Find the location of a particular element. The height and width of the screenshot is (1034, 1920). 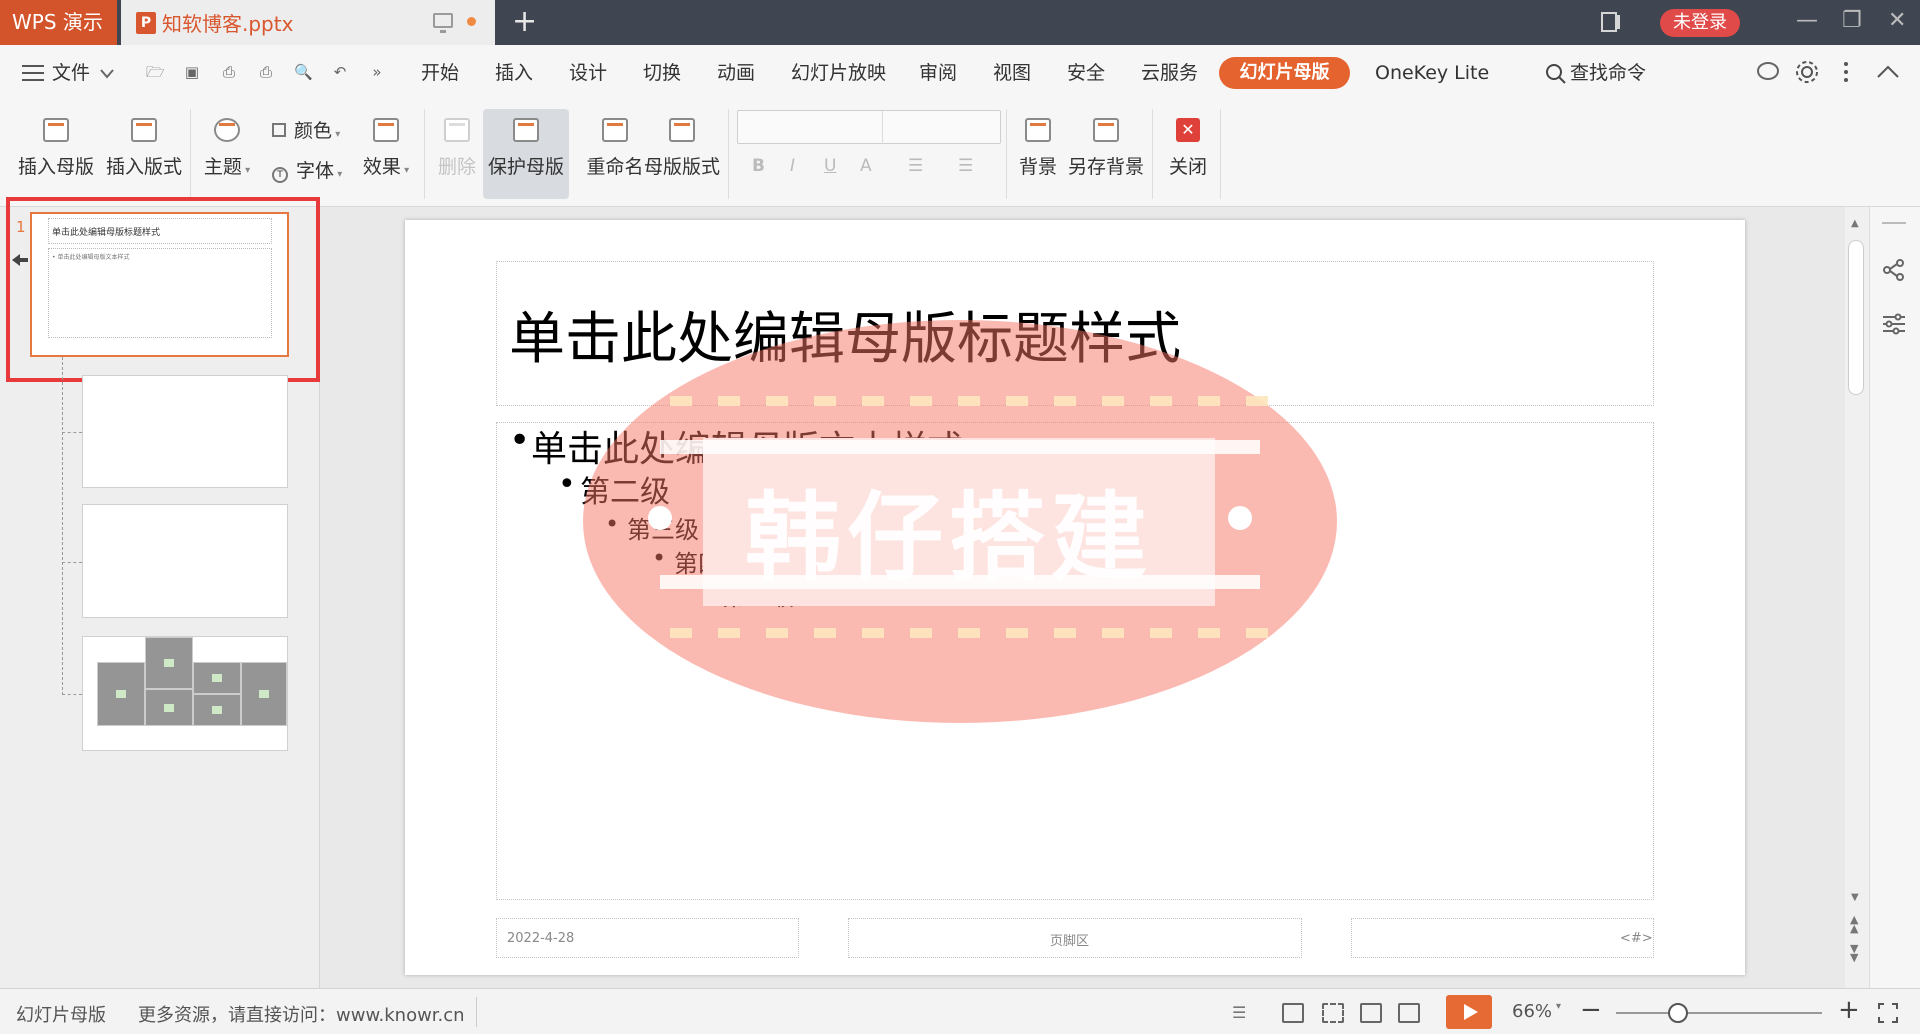

scrollbar-thumb is located at coordinates (1856, 317).